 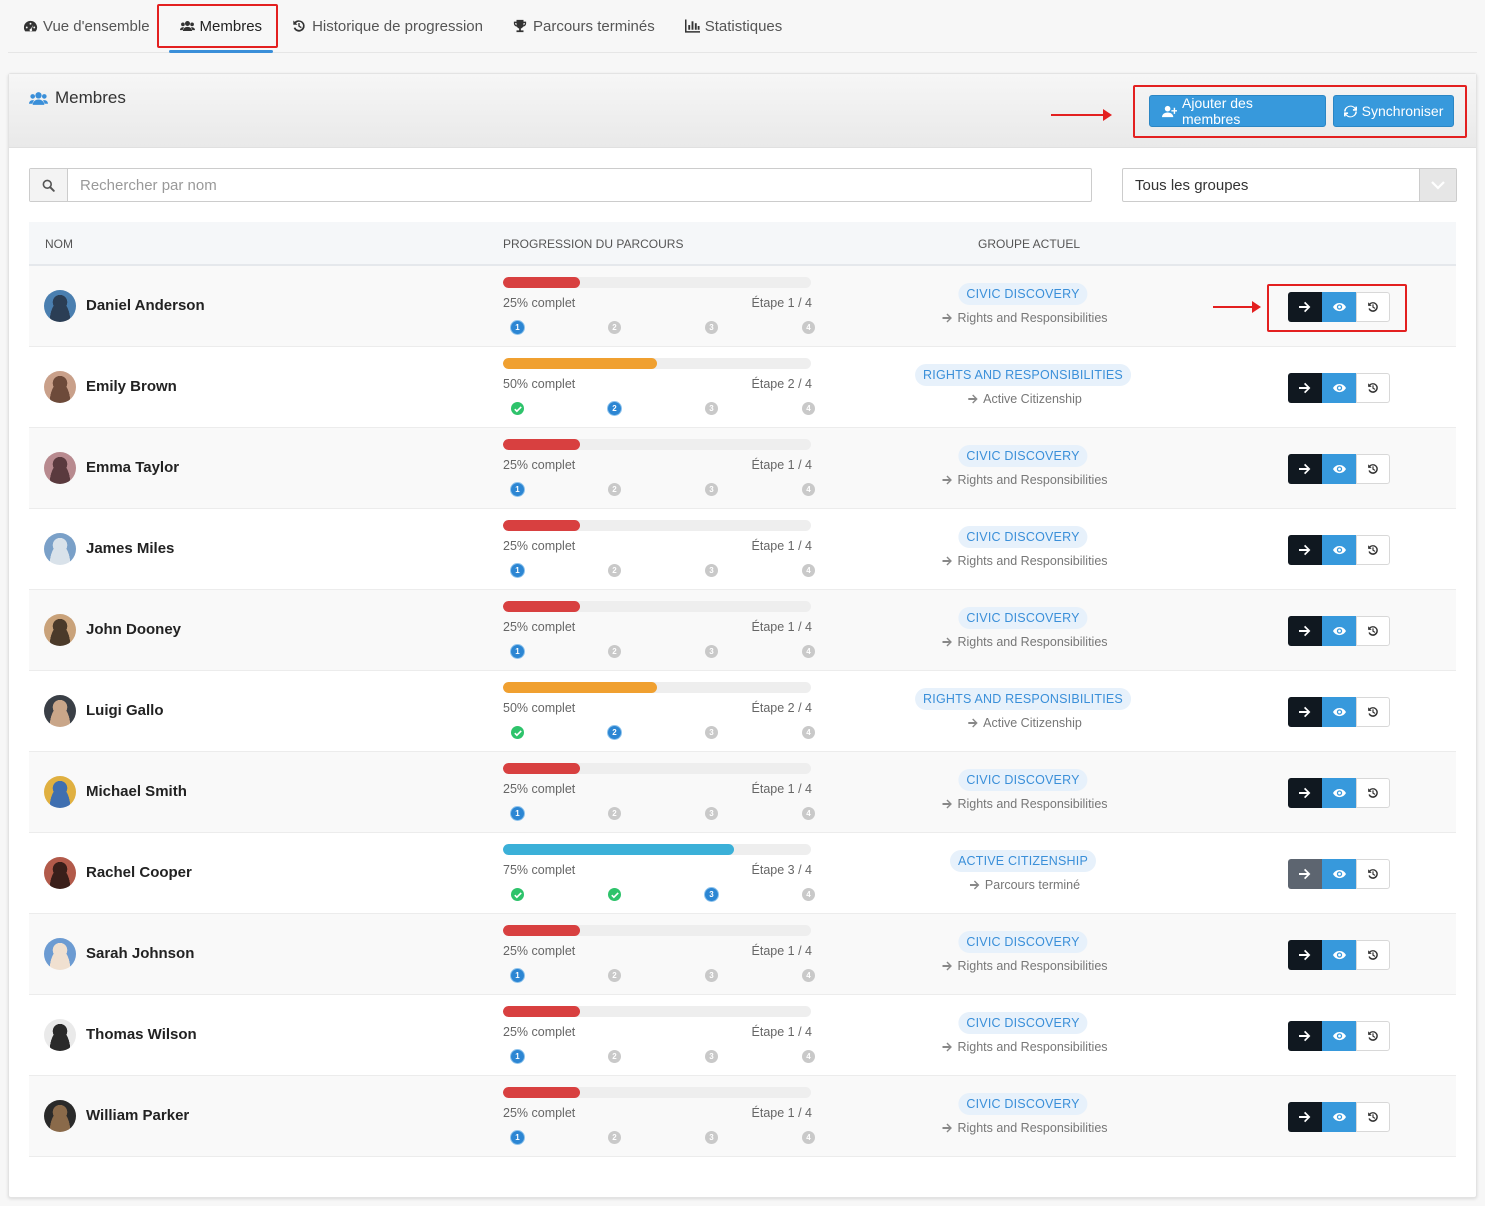 I want to click on search-input, so click(x=579, y=185).